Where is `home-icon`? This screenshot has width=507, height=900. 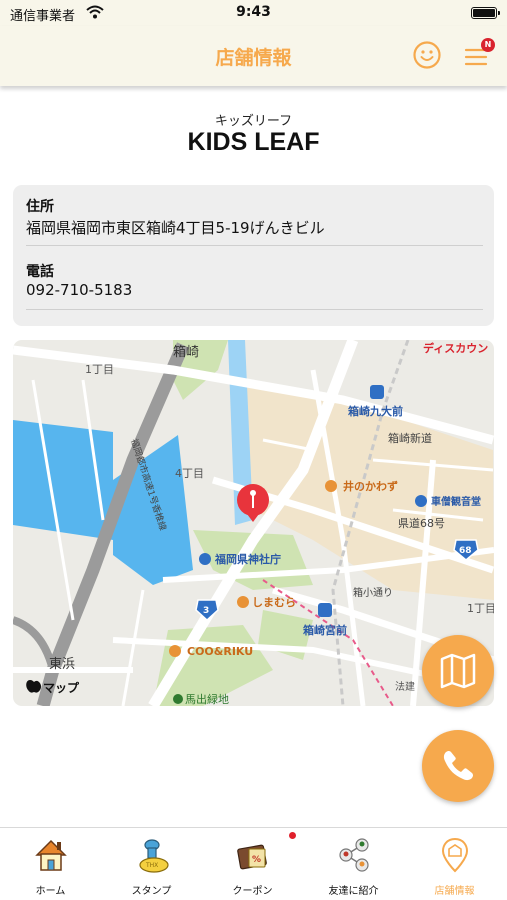 home-icon is located at coordinates (51, 855).